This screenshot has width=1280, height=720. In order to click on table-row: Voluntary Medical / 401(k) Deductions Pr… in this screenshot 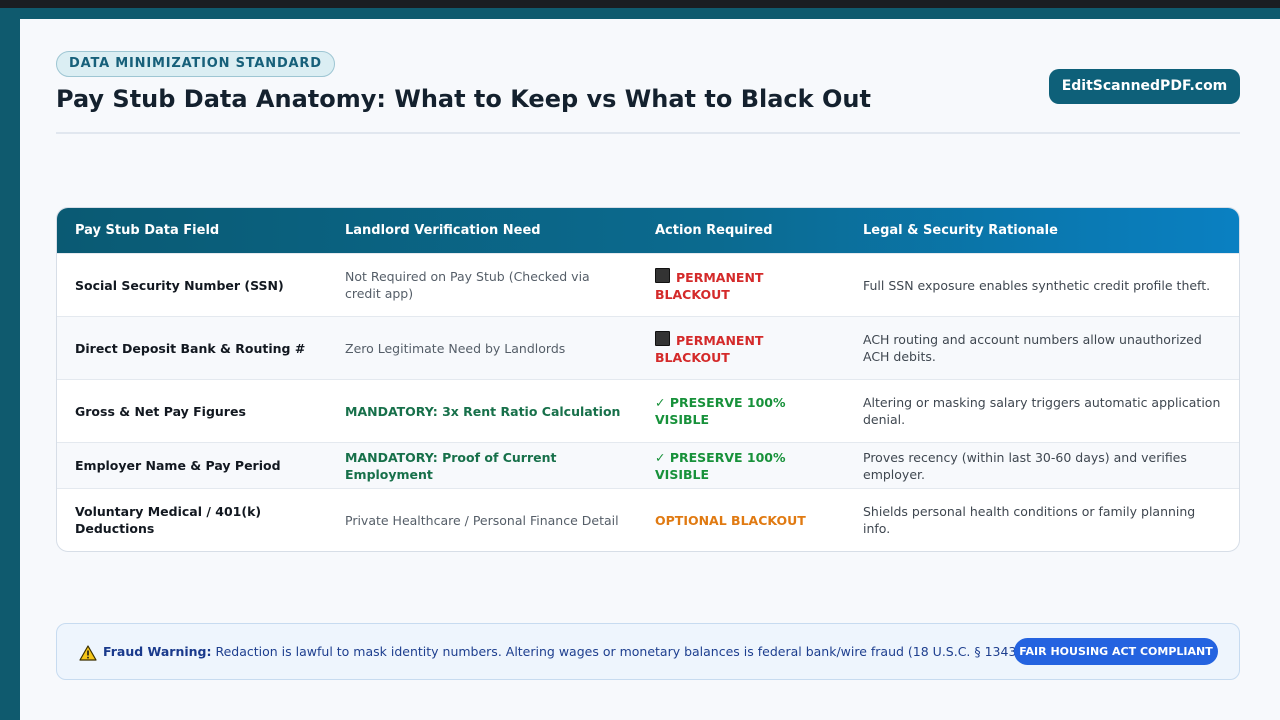, I will do `click(648, 519)`.